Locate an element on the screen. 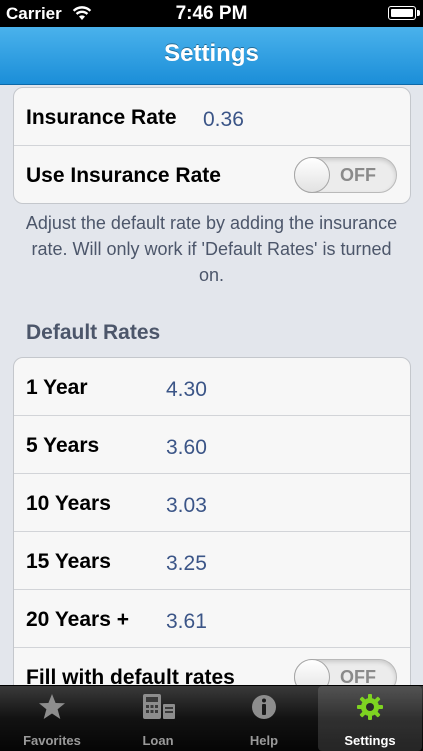 The image size is (423, 751). status-bar: Carrier 7:46 PM is located at coordinates (211, 13).